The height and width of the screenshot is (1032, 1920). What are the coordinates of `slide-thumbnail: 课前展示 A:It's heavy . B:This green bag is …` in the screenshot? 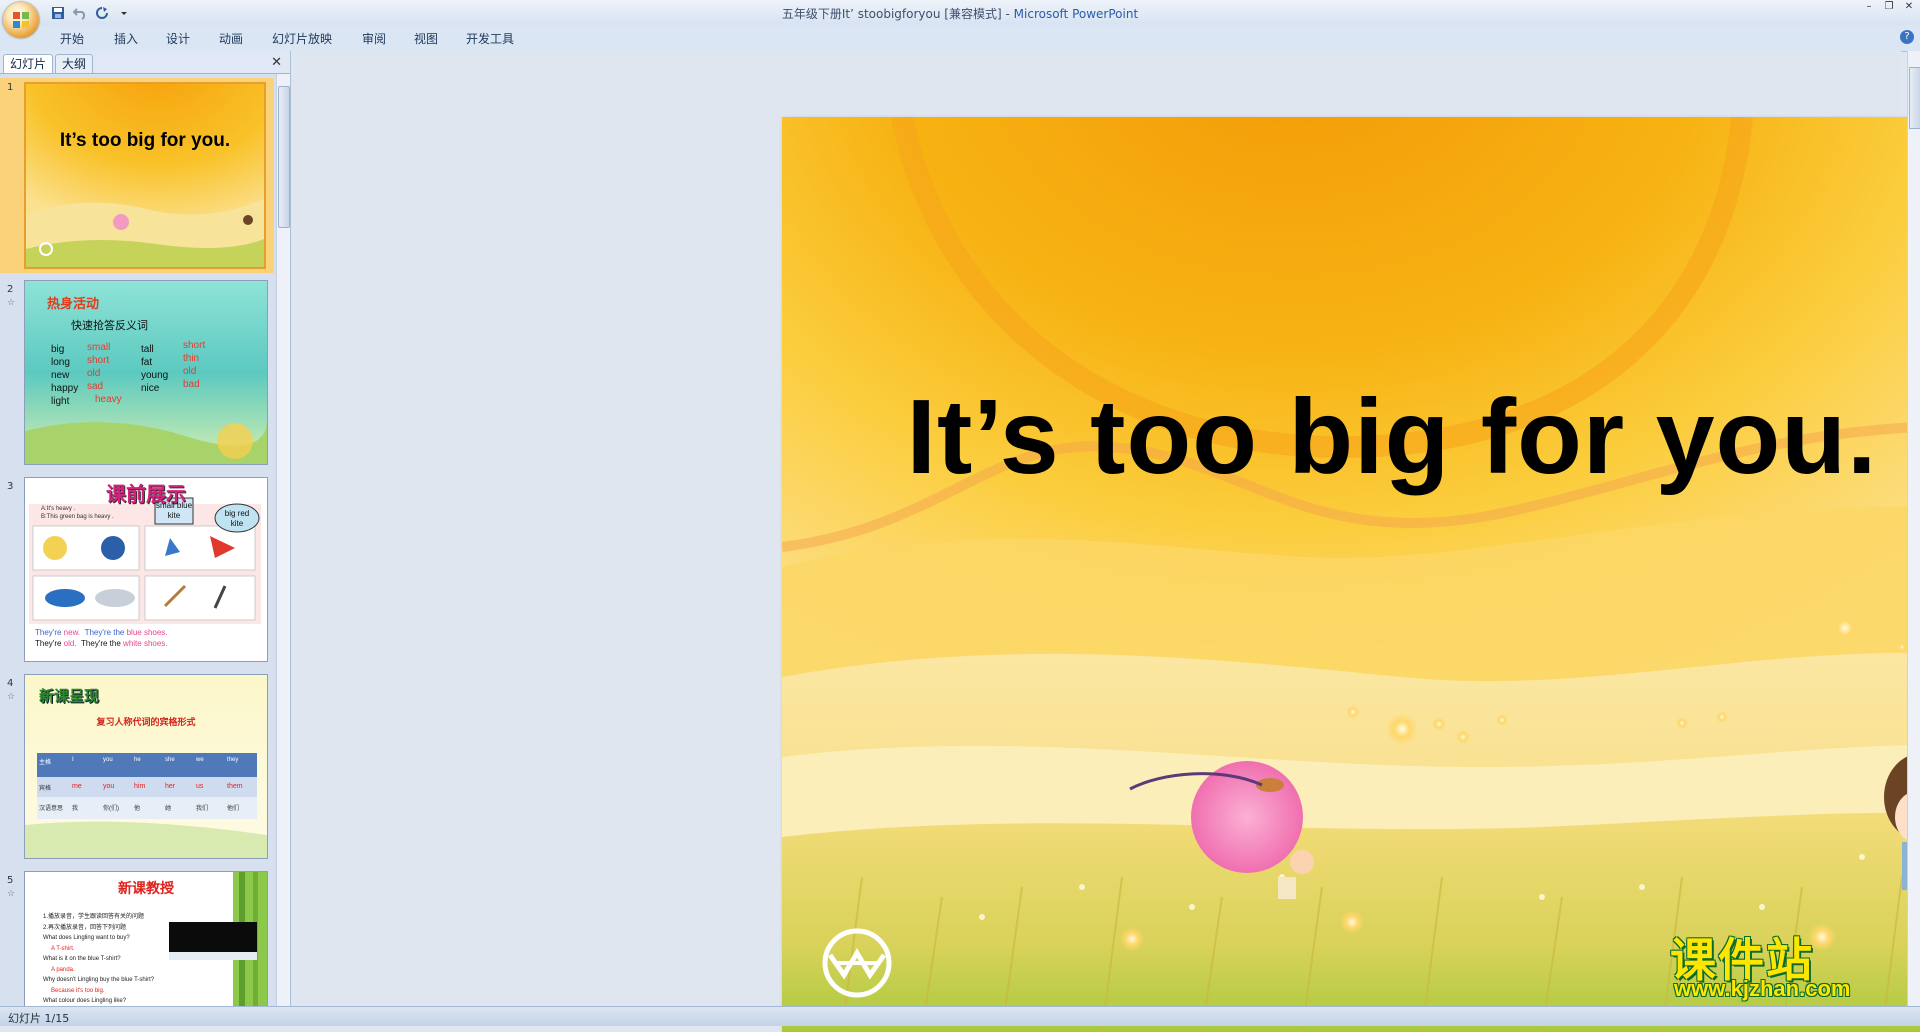 It's located at (146, 569).